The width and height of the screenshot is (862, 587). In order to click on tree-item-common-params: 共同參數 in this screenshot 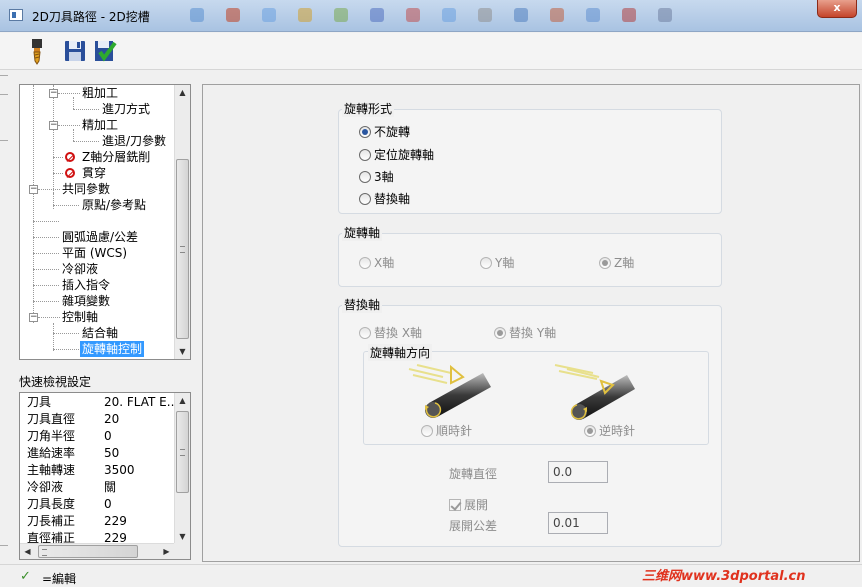, I will do `click(86, 189)`.